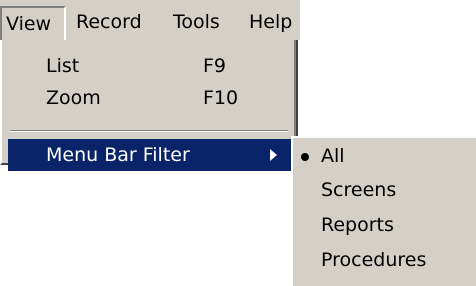 The height and width of the screenshot is (286, 476). Describe the element at coordinates (118, 155) in the screenshot. I see `menu-item-menu-bar-filter-label: Menu Bar Filter` at that location.